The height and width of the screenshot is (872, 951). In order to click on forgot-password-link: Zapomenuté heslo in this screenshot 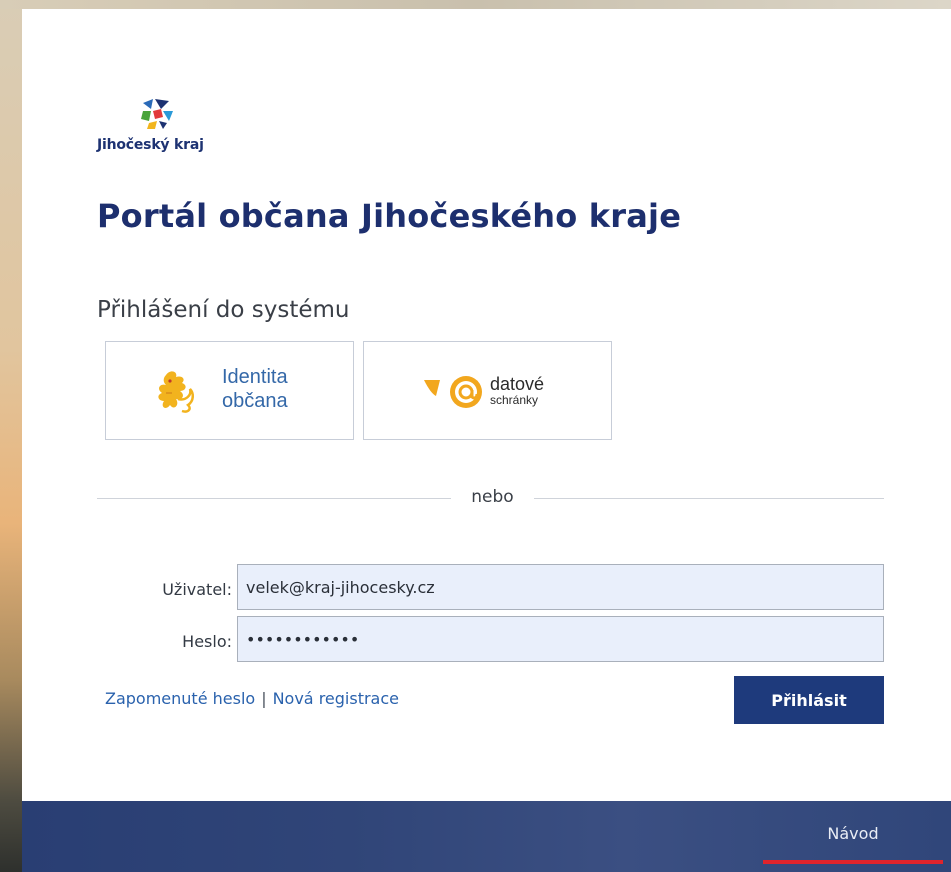, I will do `click(180, 698)`.